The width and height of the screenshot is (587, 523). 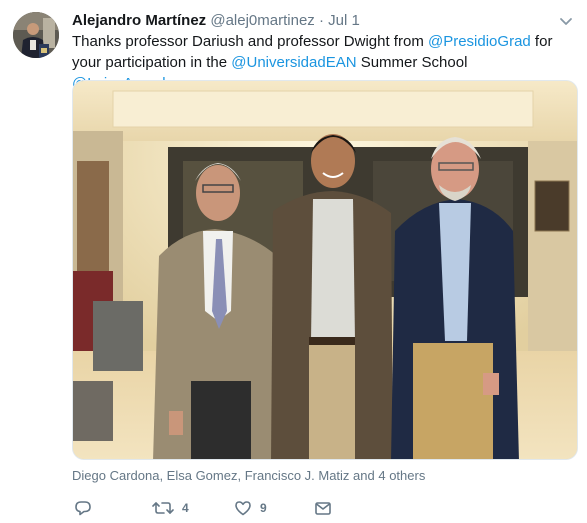 What do you see at coordinates (263, 508) in the screenshot?
I see `like-count: 9` at bounding box center [263, 508].